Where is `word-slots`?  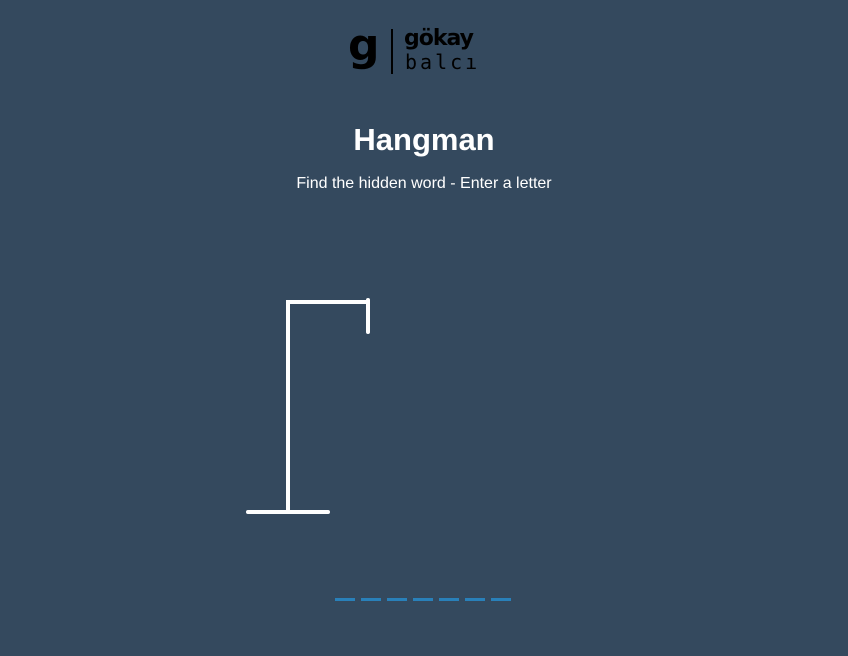 word-slots is located at coordinates (423, 600).